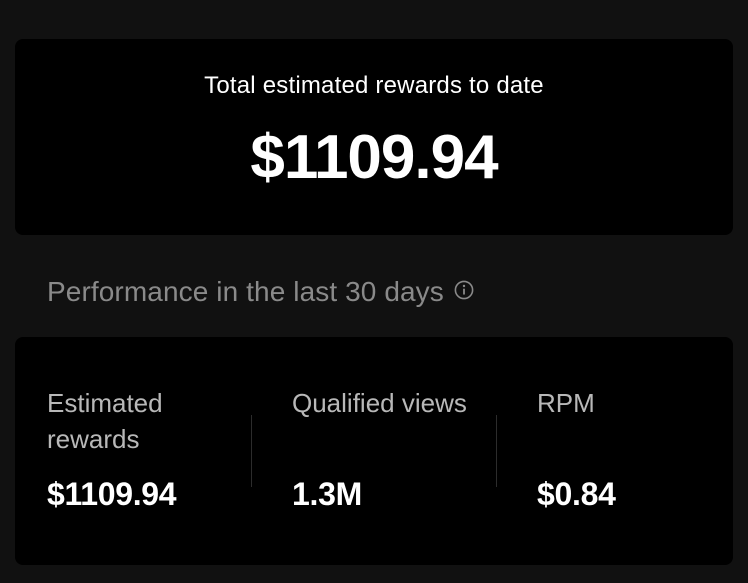  I want to click on performance-section-header: Performance in the last 30 days, so click(260, 292).